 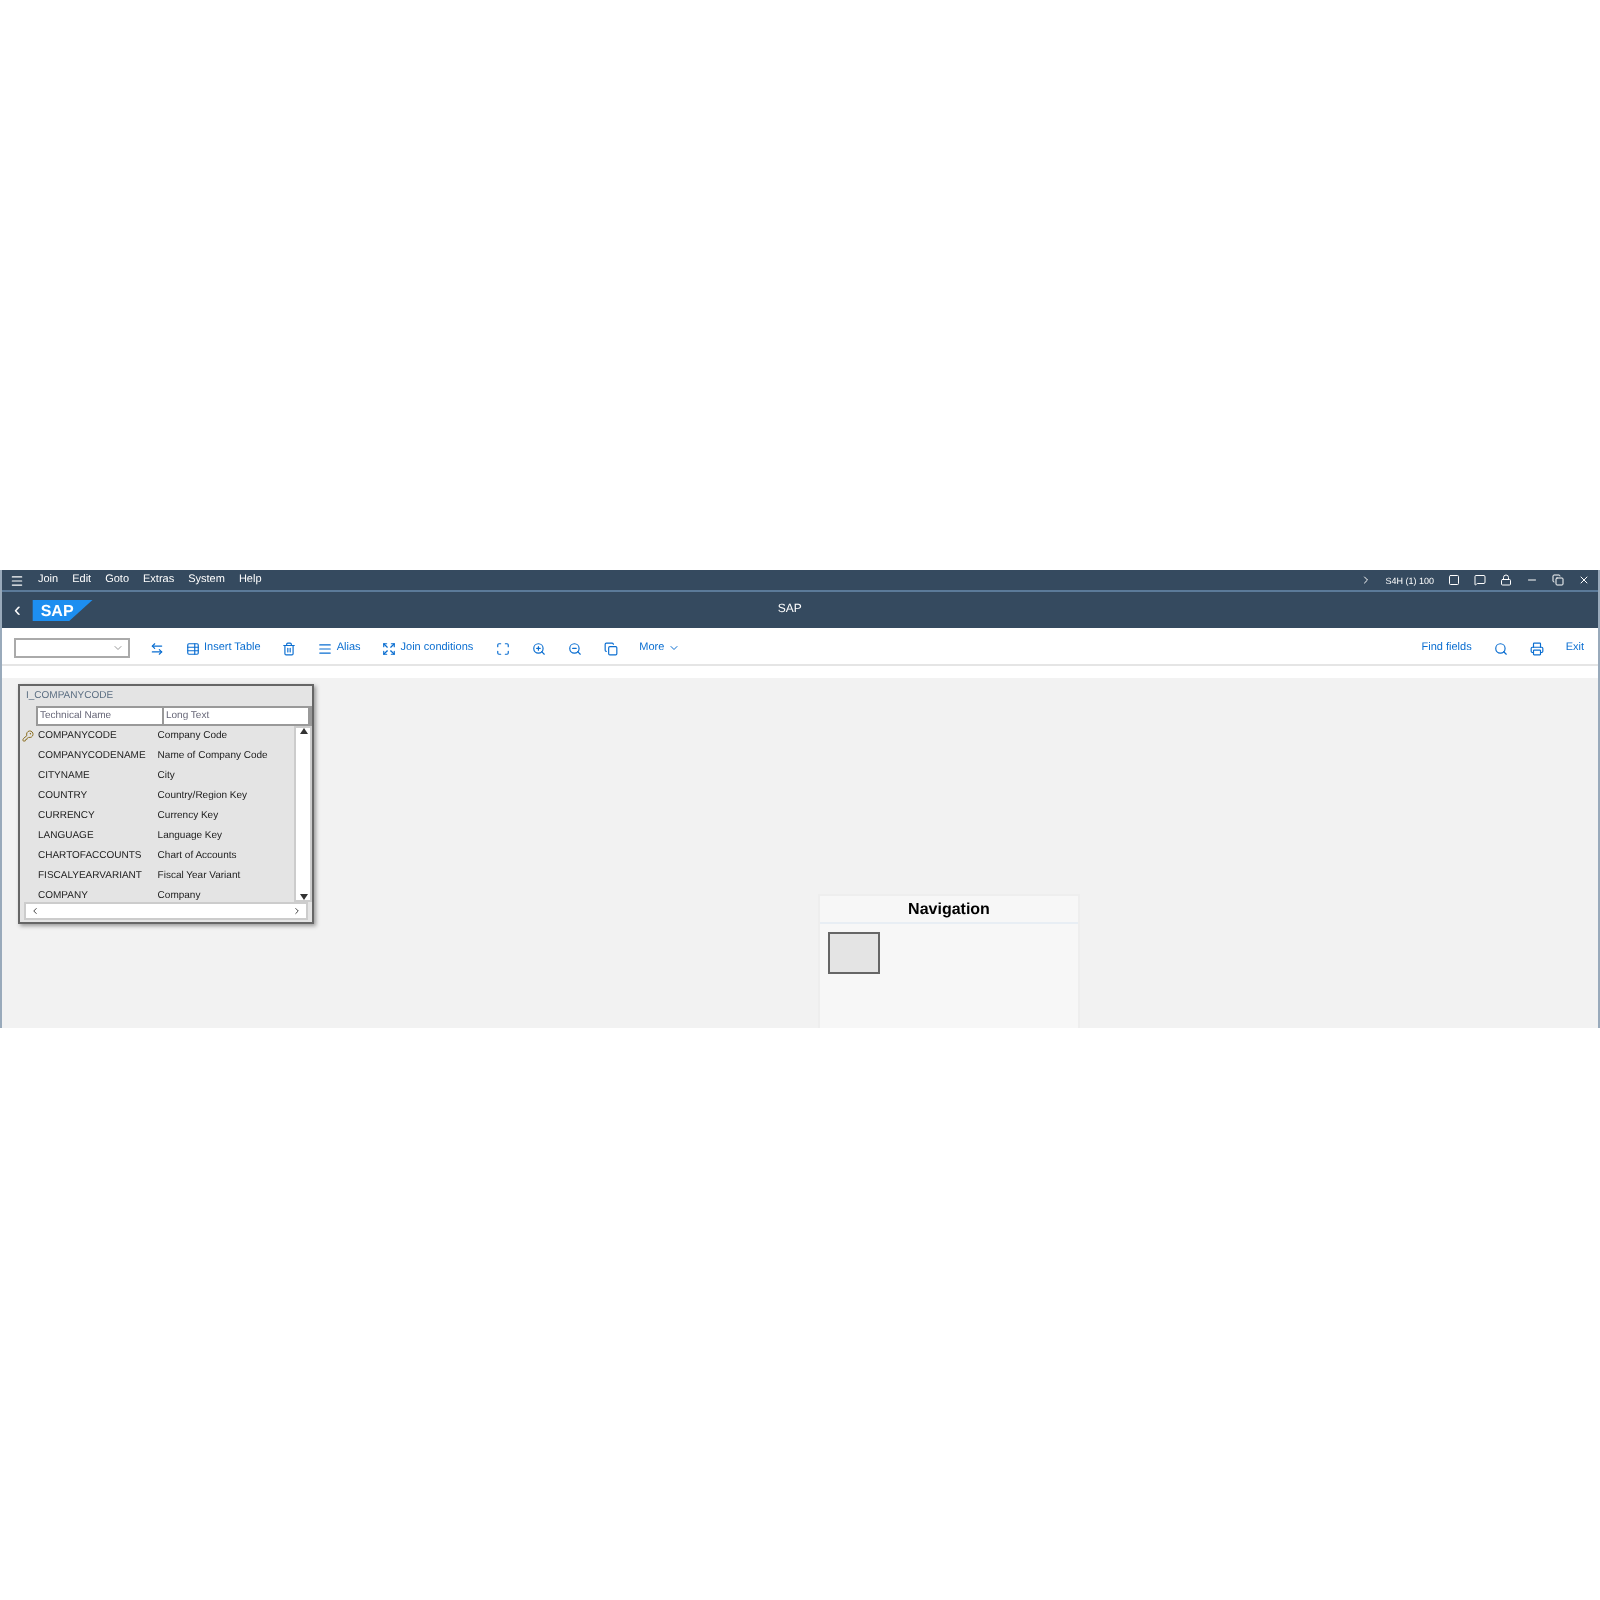 I want to click on logo: SAP, so click(x=63, y=610).